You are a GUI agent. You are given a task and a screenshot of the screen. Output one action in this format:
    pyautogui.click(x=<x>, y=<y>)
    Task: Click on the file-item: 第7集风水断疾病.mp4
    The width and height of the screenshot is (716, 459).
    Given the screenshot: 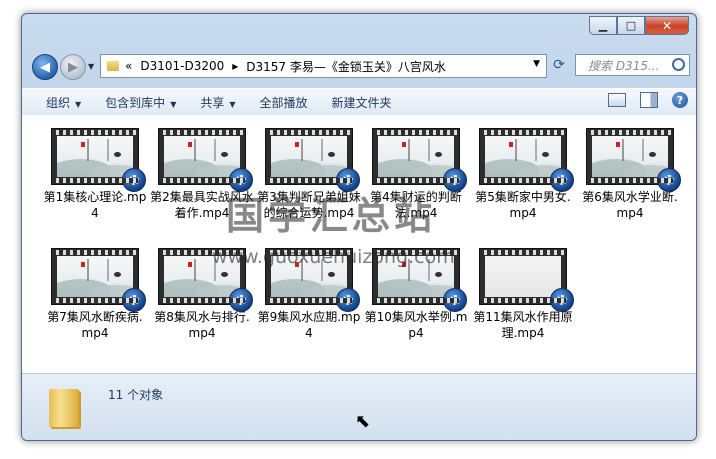 What is the action you would take?
    pyautogui.click(x=95, y=294)
    